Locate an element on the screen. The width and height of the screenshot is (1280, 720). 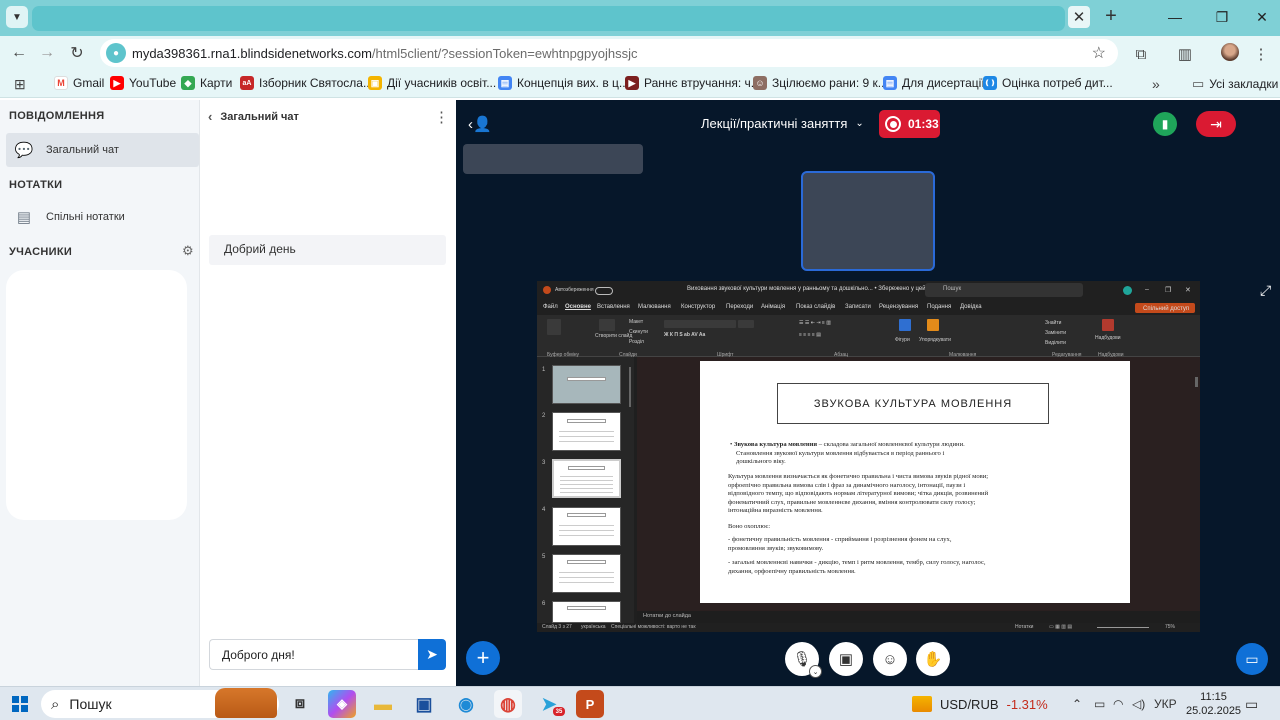
menu-item: Малювання is located at coordinates (654, 307).